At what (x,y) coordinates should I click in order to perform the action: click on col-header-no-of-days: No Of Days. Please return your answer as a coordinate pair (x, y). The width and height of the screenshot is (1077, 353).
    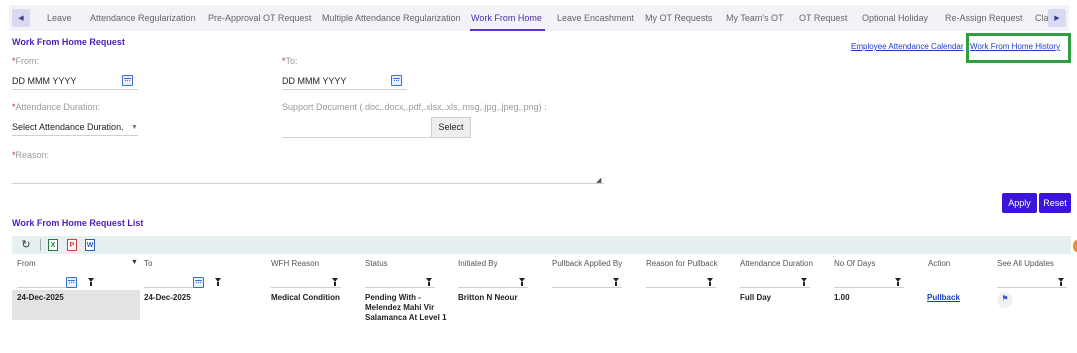
    Looking at the image, I should click on (854, 263).